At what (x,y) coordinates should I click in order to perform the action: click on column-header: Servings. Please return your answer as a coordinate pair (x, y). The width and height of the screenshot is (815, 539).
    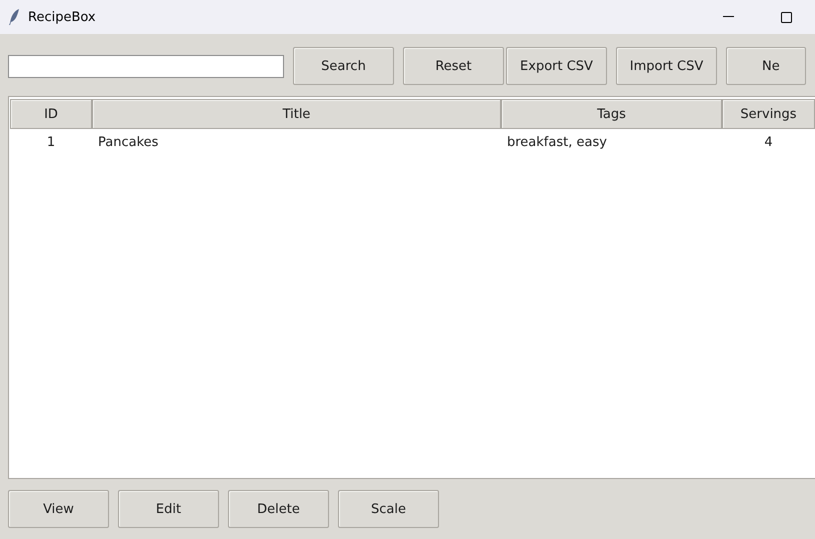
    Looking at the image, I should click on (768, 114).